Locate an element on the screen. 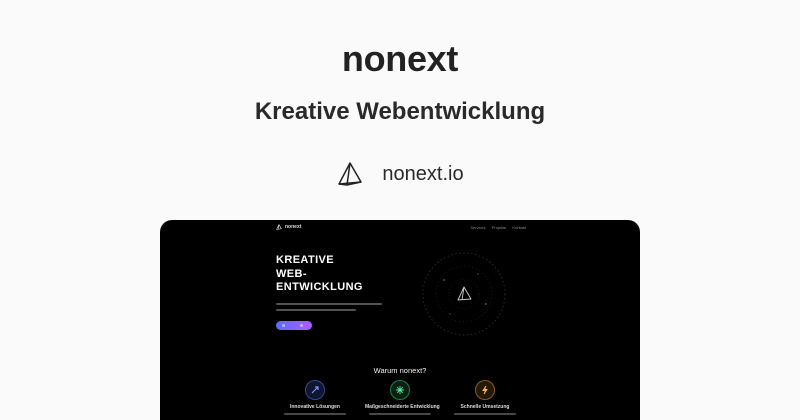 The height and width of the screenshot is (420, 800). preview-feature-card: Maßgeschneiderte Entwicklung is located at coordinates (402, 397).